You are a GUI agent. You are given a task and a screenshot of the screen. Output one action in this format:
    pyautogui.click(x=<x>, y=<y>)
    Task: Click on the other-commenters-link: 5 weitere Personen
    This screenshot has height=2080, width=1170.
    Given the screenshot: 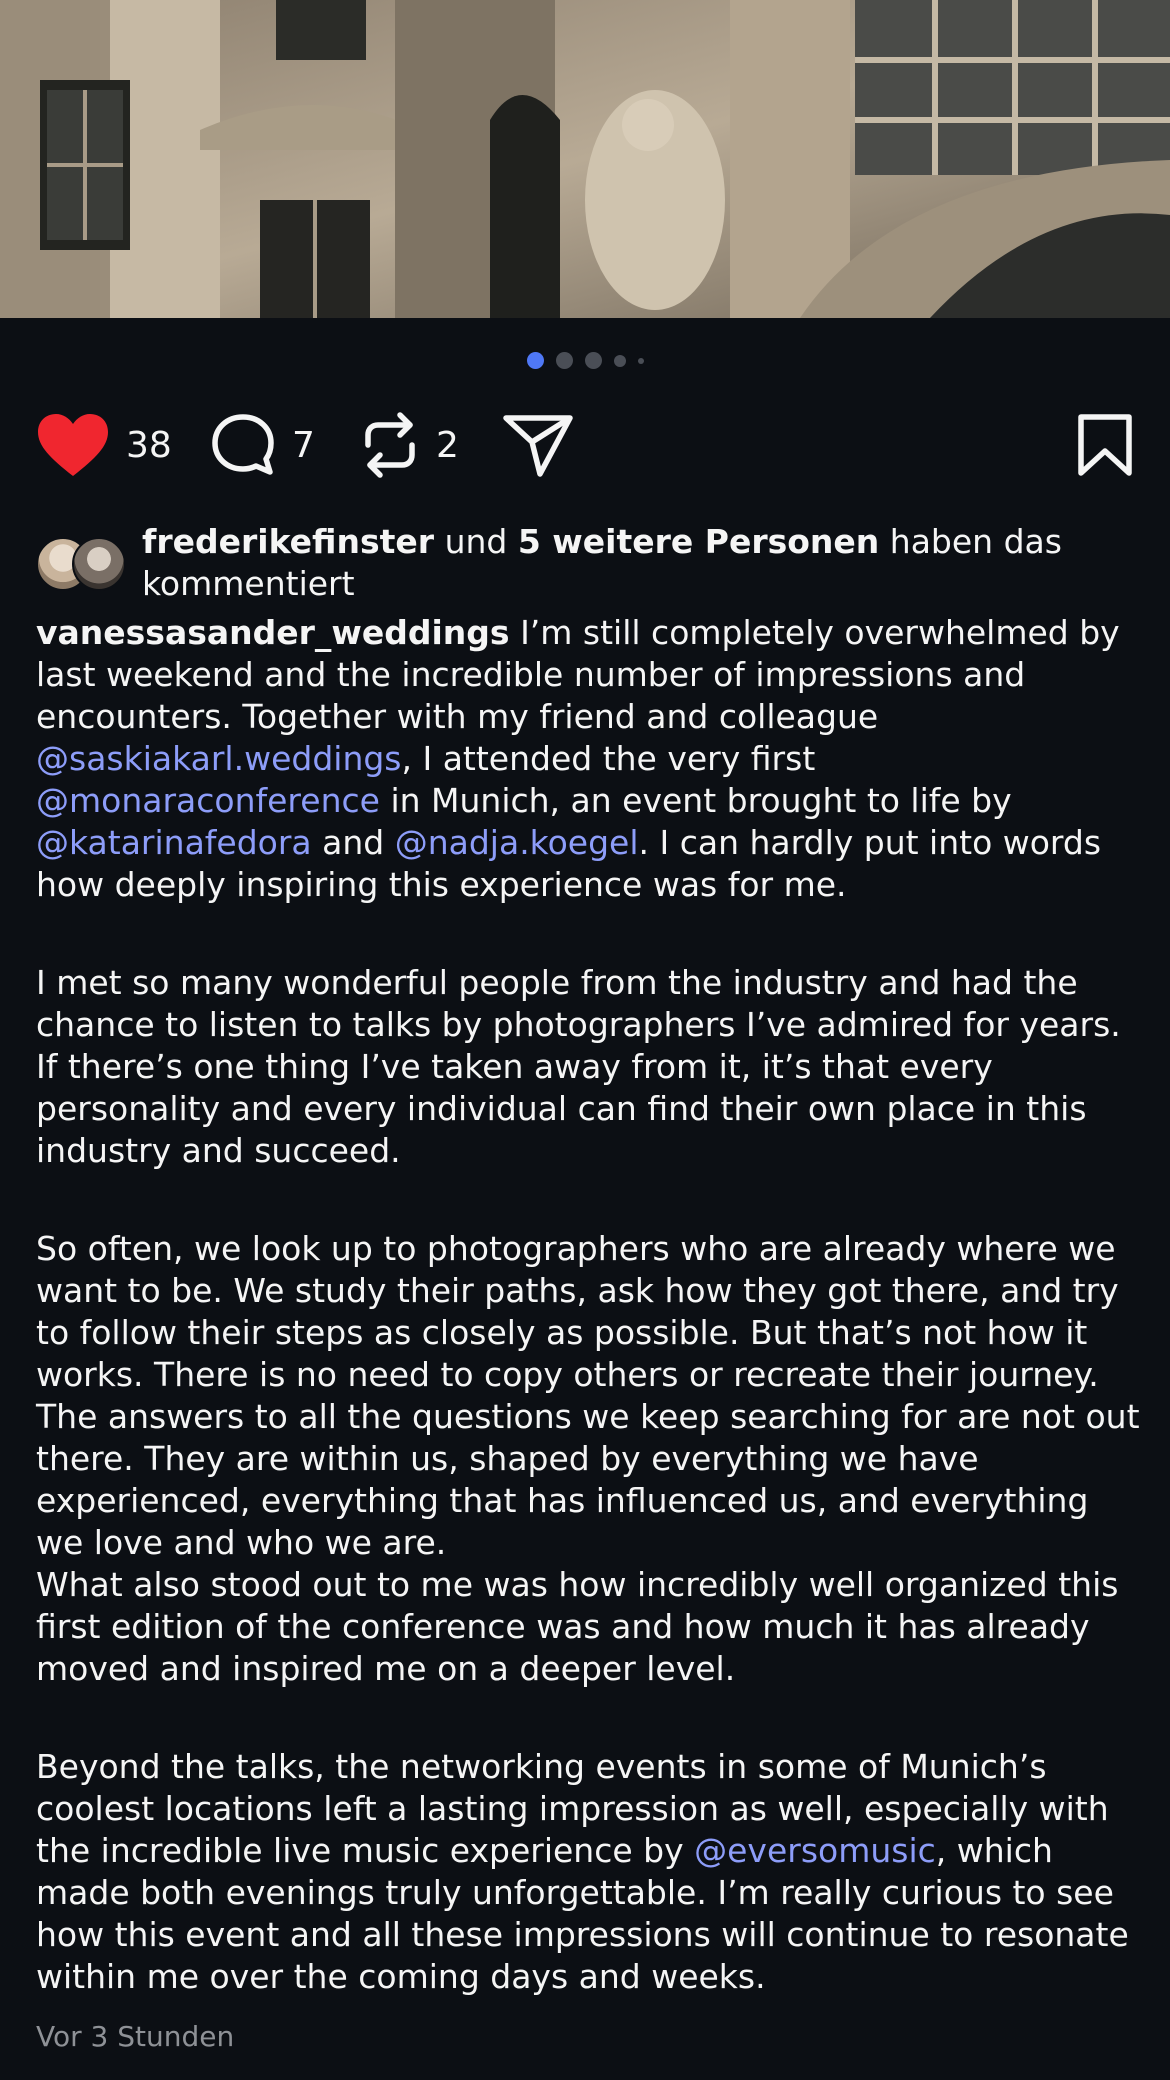 What is the action you would take?
    pyautogui.click(x=698, y=541)
    